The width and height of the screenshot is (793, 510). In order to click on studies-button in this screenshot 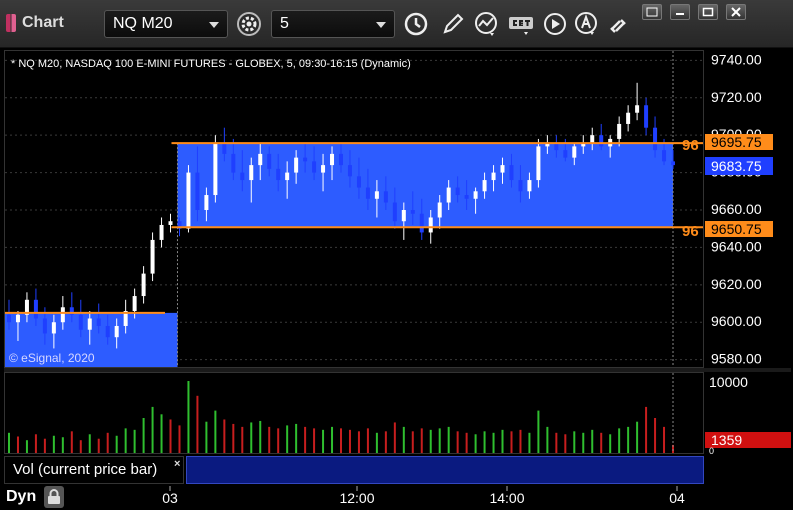, I will do `click(487, 24)`.